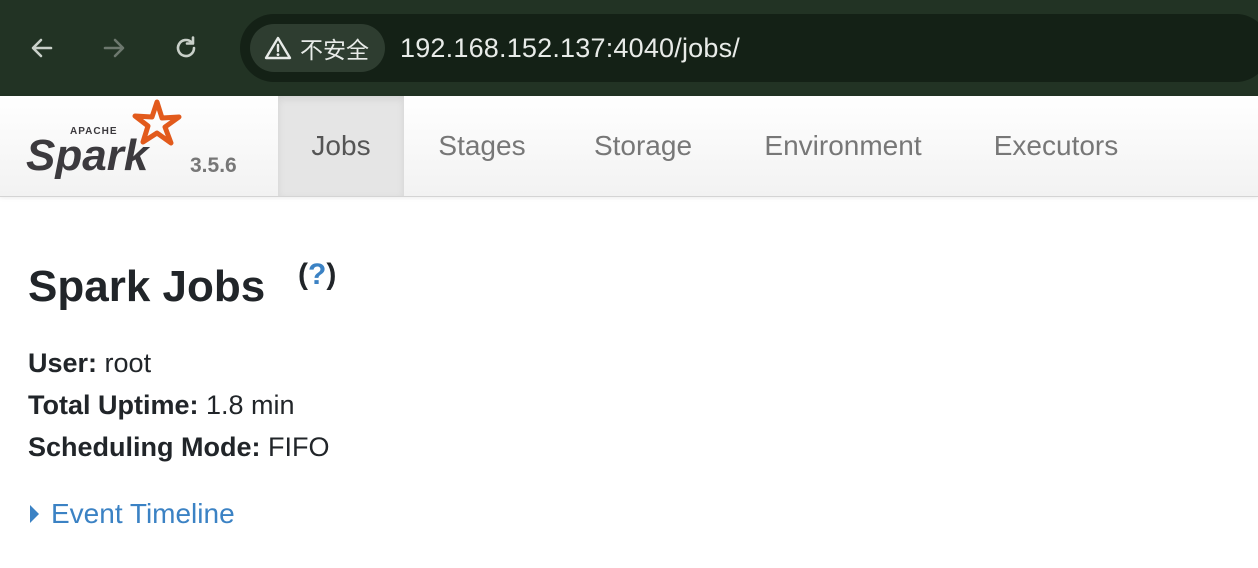 This screenshot has height=568, width=1258. I want to click on reload-icon, so click(186, 47).